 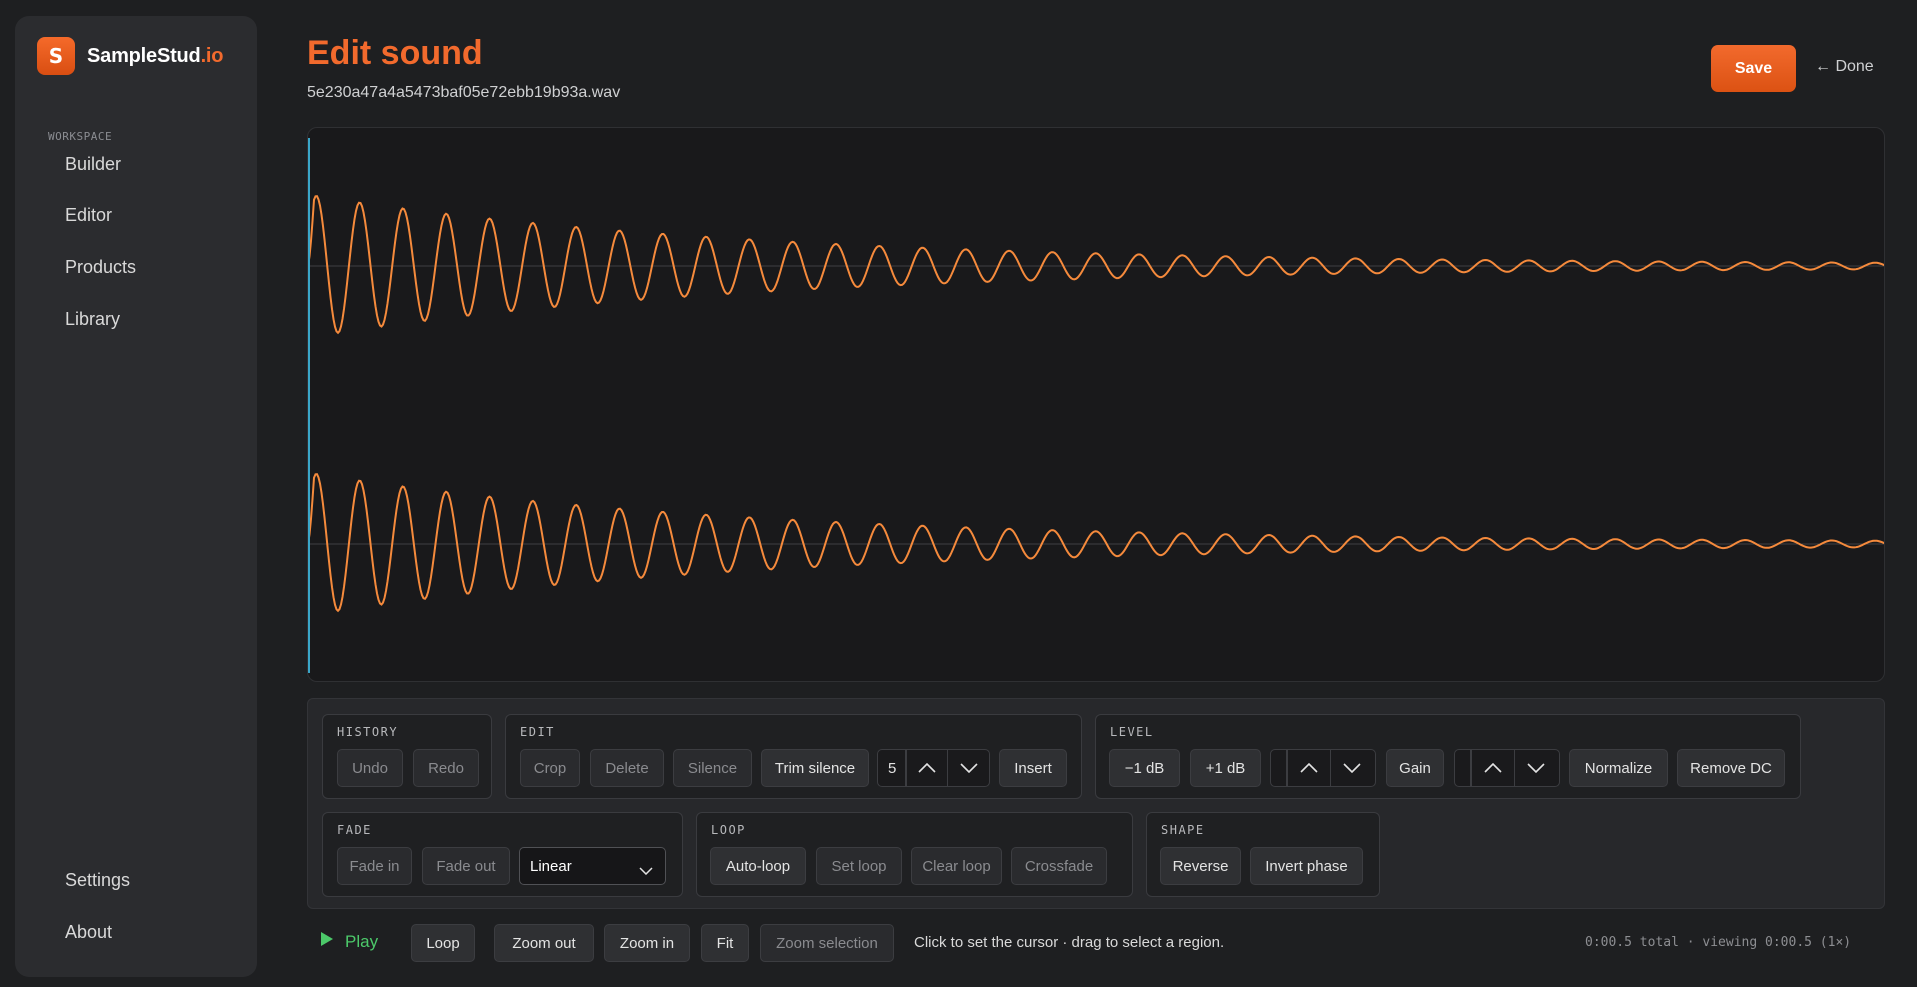 What do you see at coordinates (712, 768) in the screenshot?
I see `silence-button: Silence` at bounding box center [712, 768].